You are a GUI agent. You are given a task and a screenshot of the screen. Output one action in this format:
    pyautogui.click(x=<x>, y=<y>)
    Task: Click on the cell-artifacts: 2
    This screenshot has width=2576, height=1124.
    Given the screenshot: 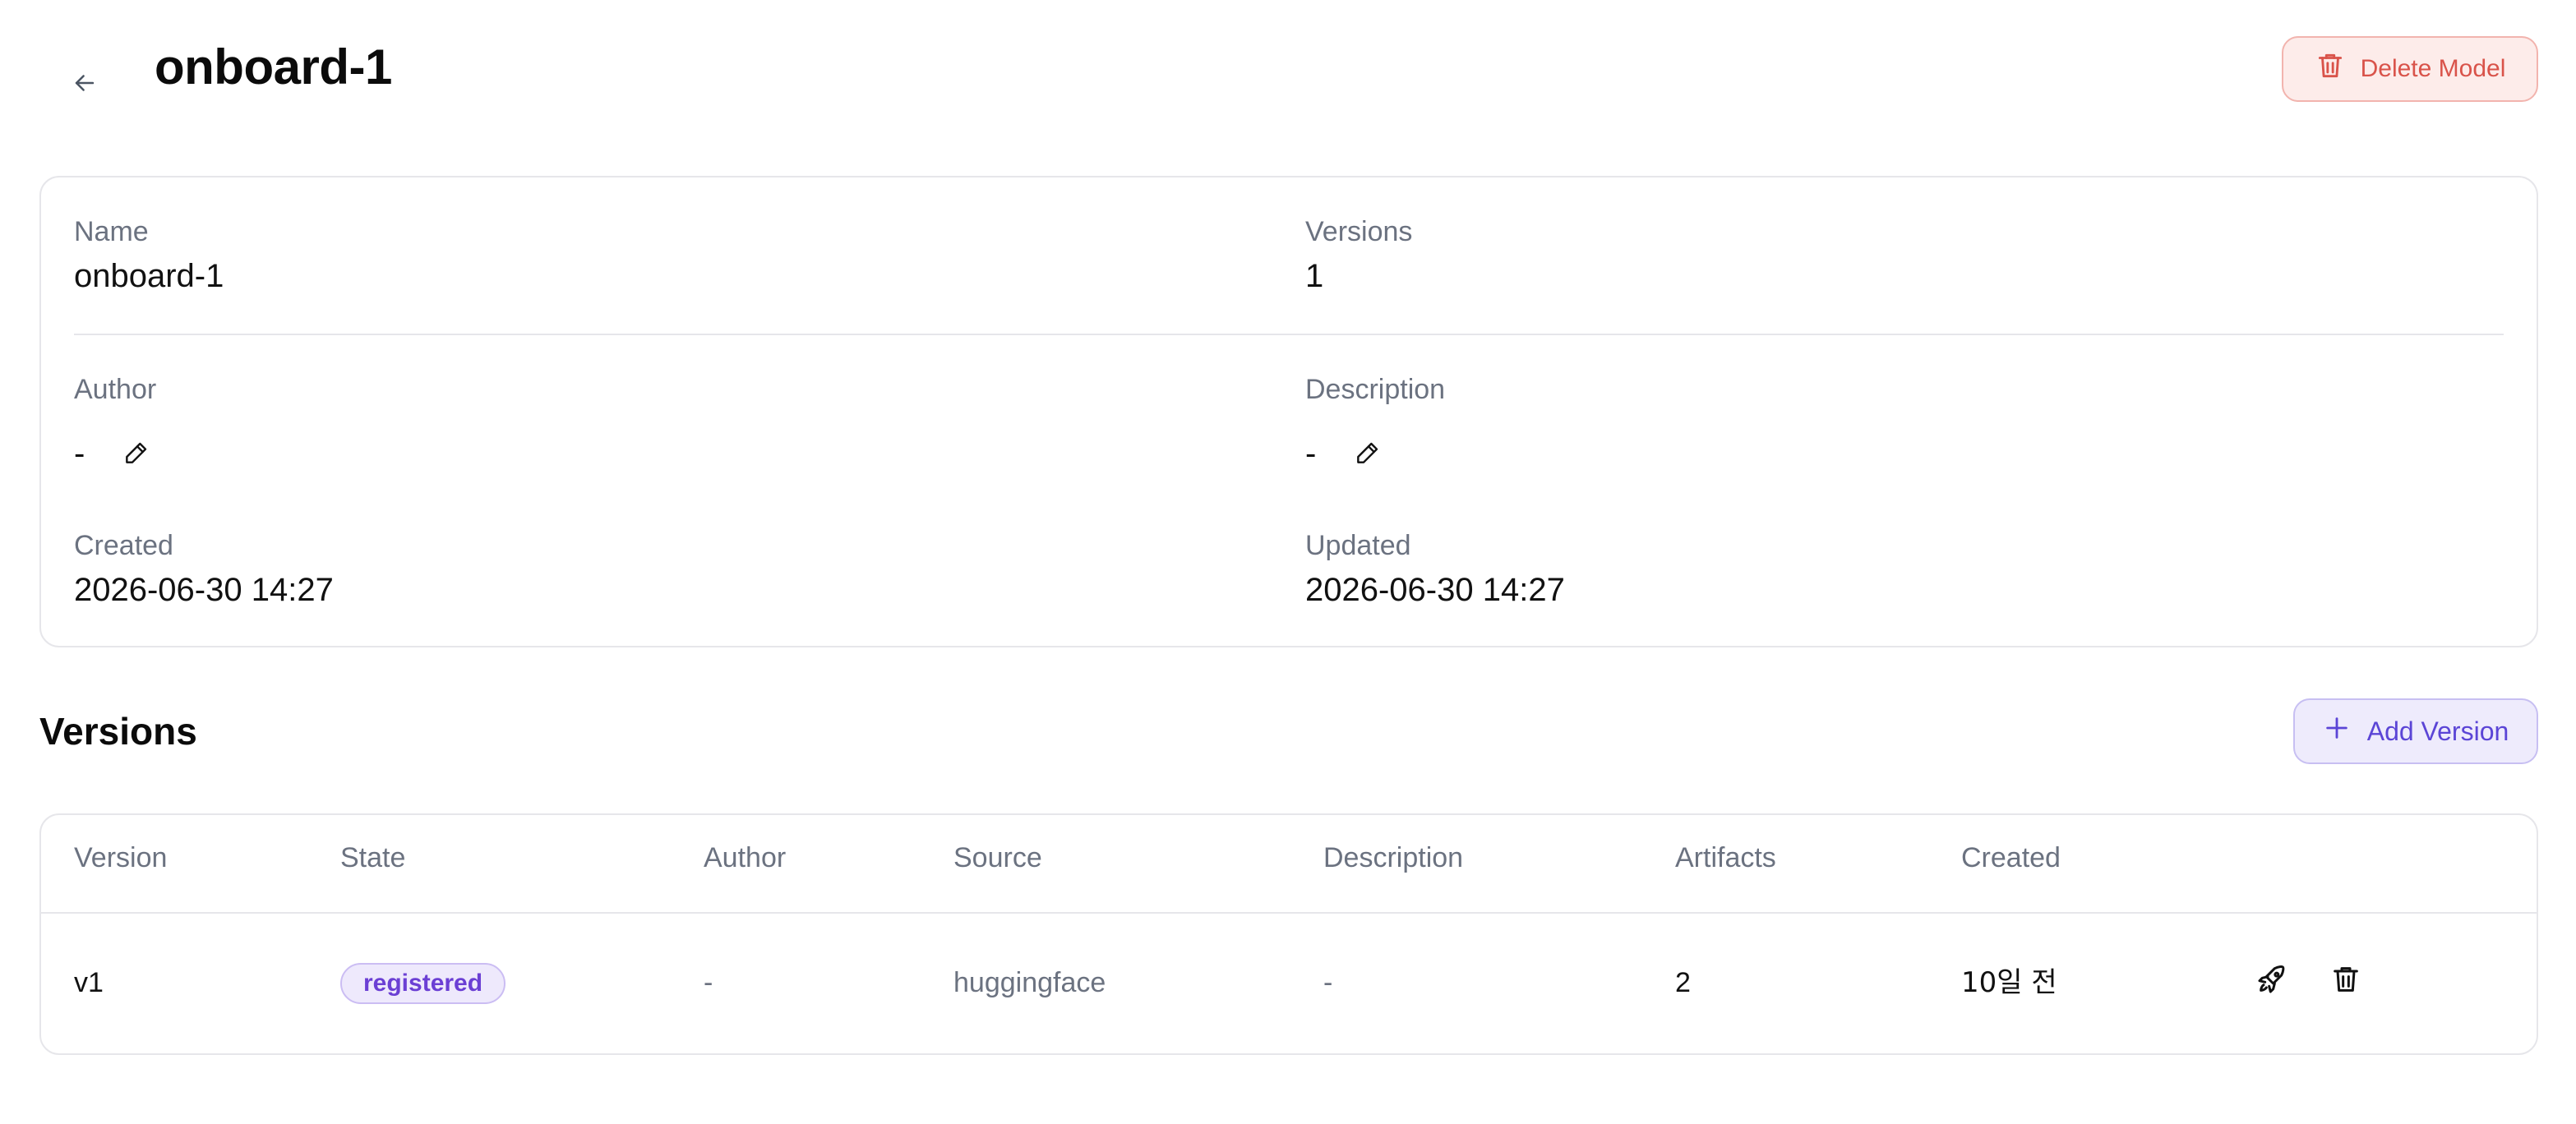 What is the action you would take?
    pyautogui.click(x=1683, y=983)
    